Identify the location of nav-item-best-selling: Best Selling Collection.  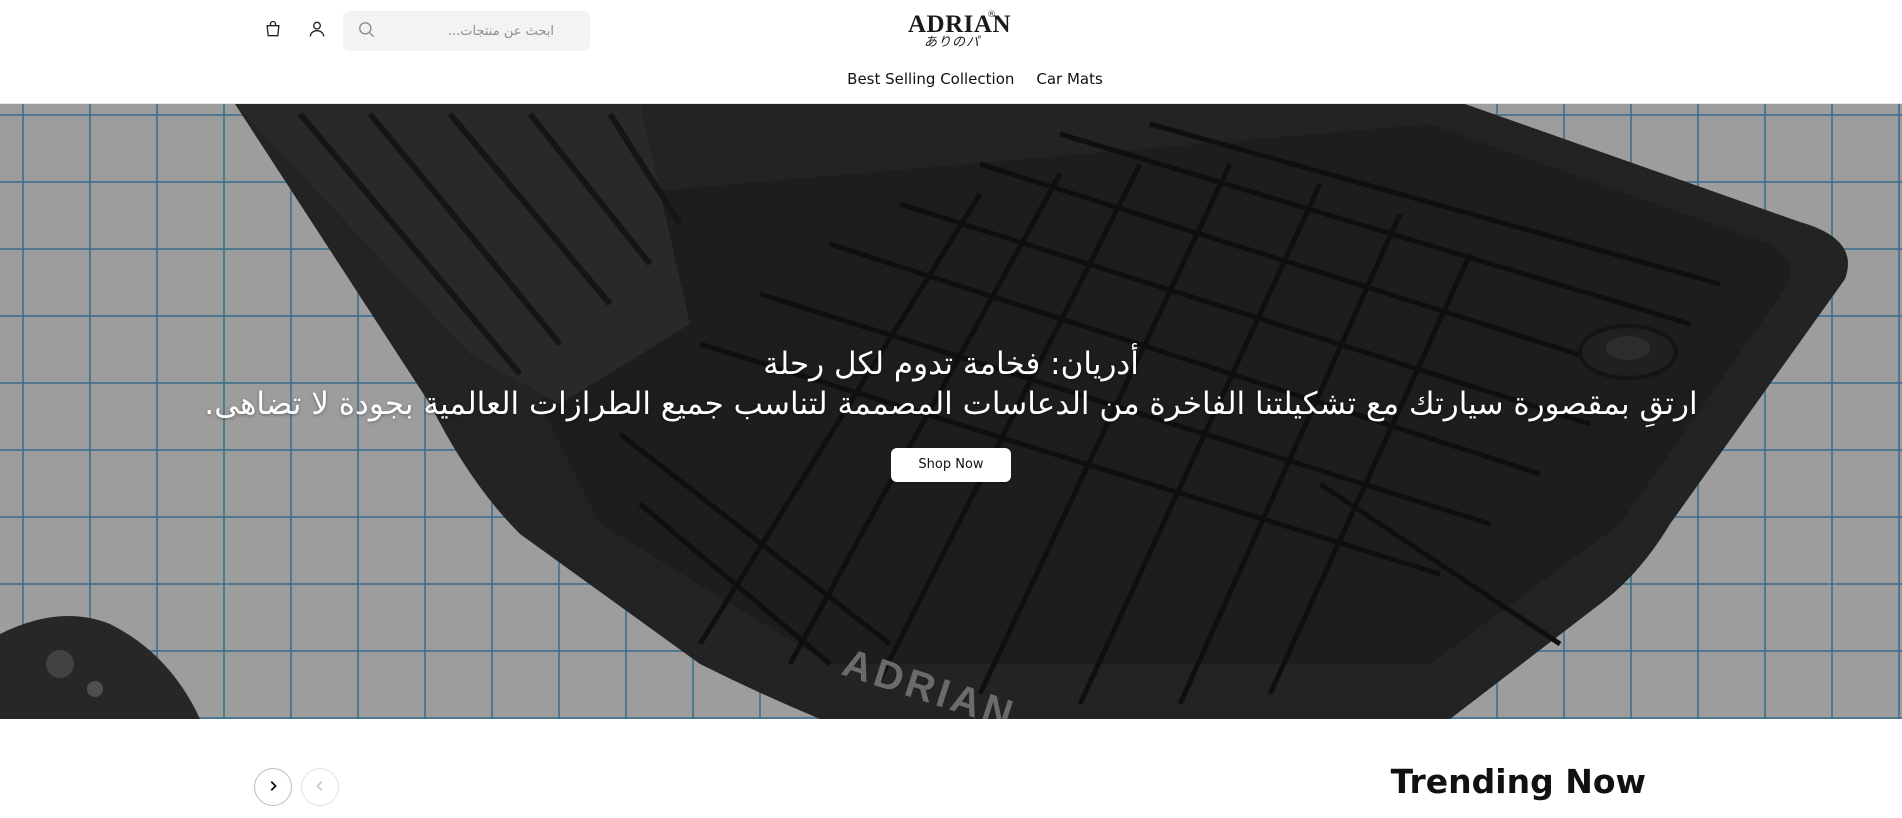
(930, 79).